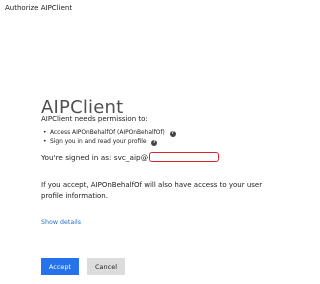  Describe the element at coordinates (184, 157) in the screenshot. I see `redacted-account-highlight` at that location.